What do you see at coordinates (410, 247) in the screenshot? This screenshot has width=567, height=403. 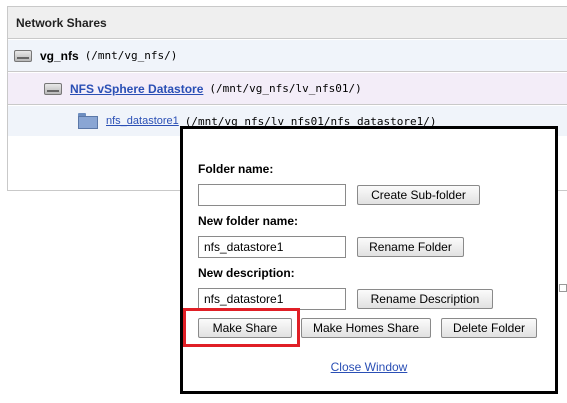 I see `rename-folder-button: Rename Folder` at bounding box center [410, 247].